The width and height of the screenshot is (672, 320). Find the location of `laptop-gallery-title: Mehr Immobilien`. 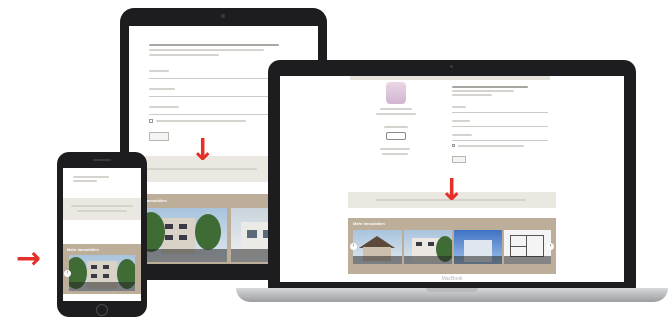

laptop-gallery-title: Mehr Immobilien is located at coordinates (369, 223).